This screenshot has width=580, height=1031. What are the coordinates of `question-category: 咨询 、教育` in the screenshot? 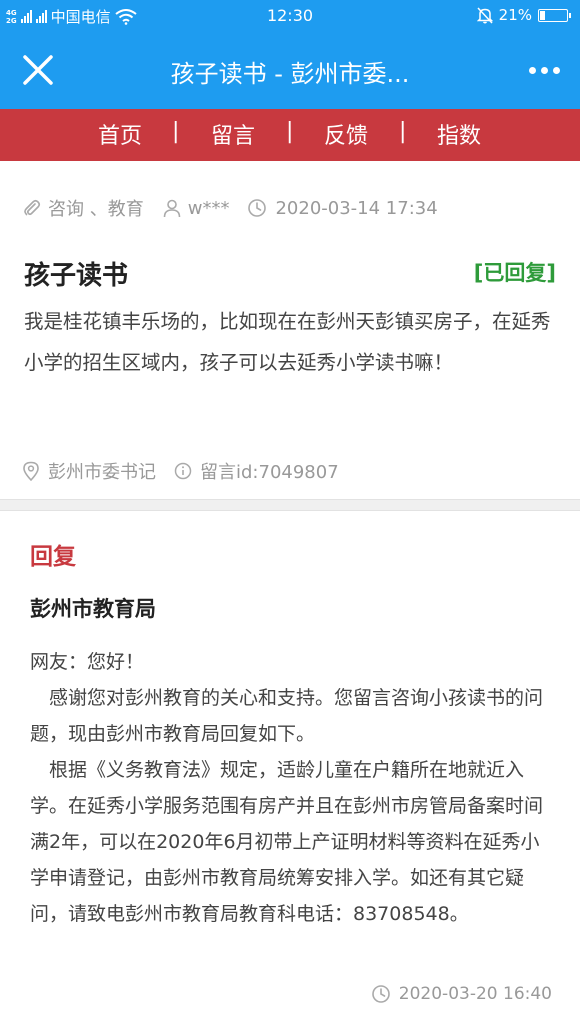 It's located at (96, 209).